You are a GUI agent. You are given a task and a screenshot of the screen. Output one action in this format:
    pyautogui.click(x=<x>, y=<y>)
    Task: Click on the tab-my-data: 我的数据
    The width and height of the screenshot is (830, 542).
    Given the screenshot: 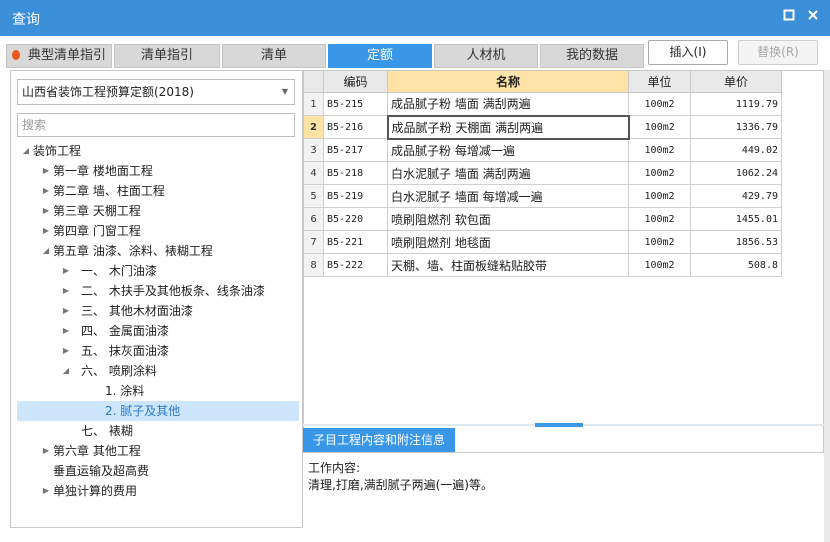 What is the action you would take?
    pyautogui.click(x=592, y=56)
    